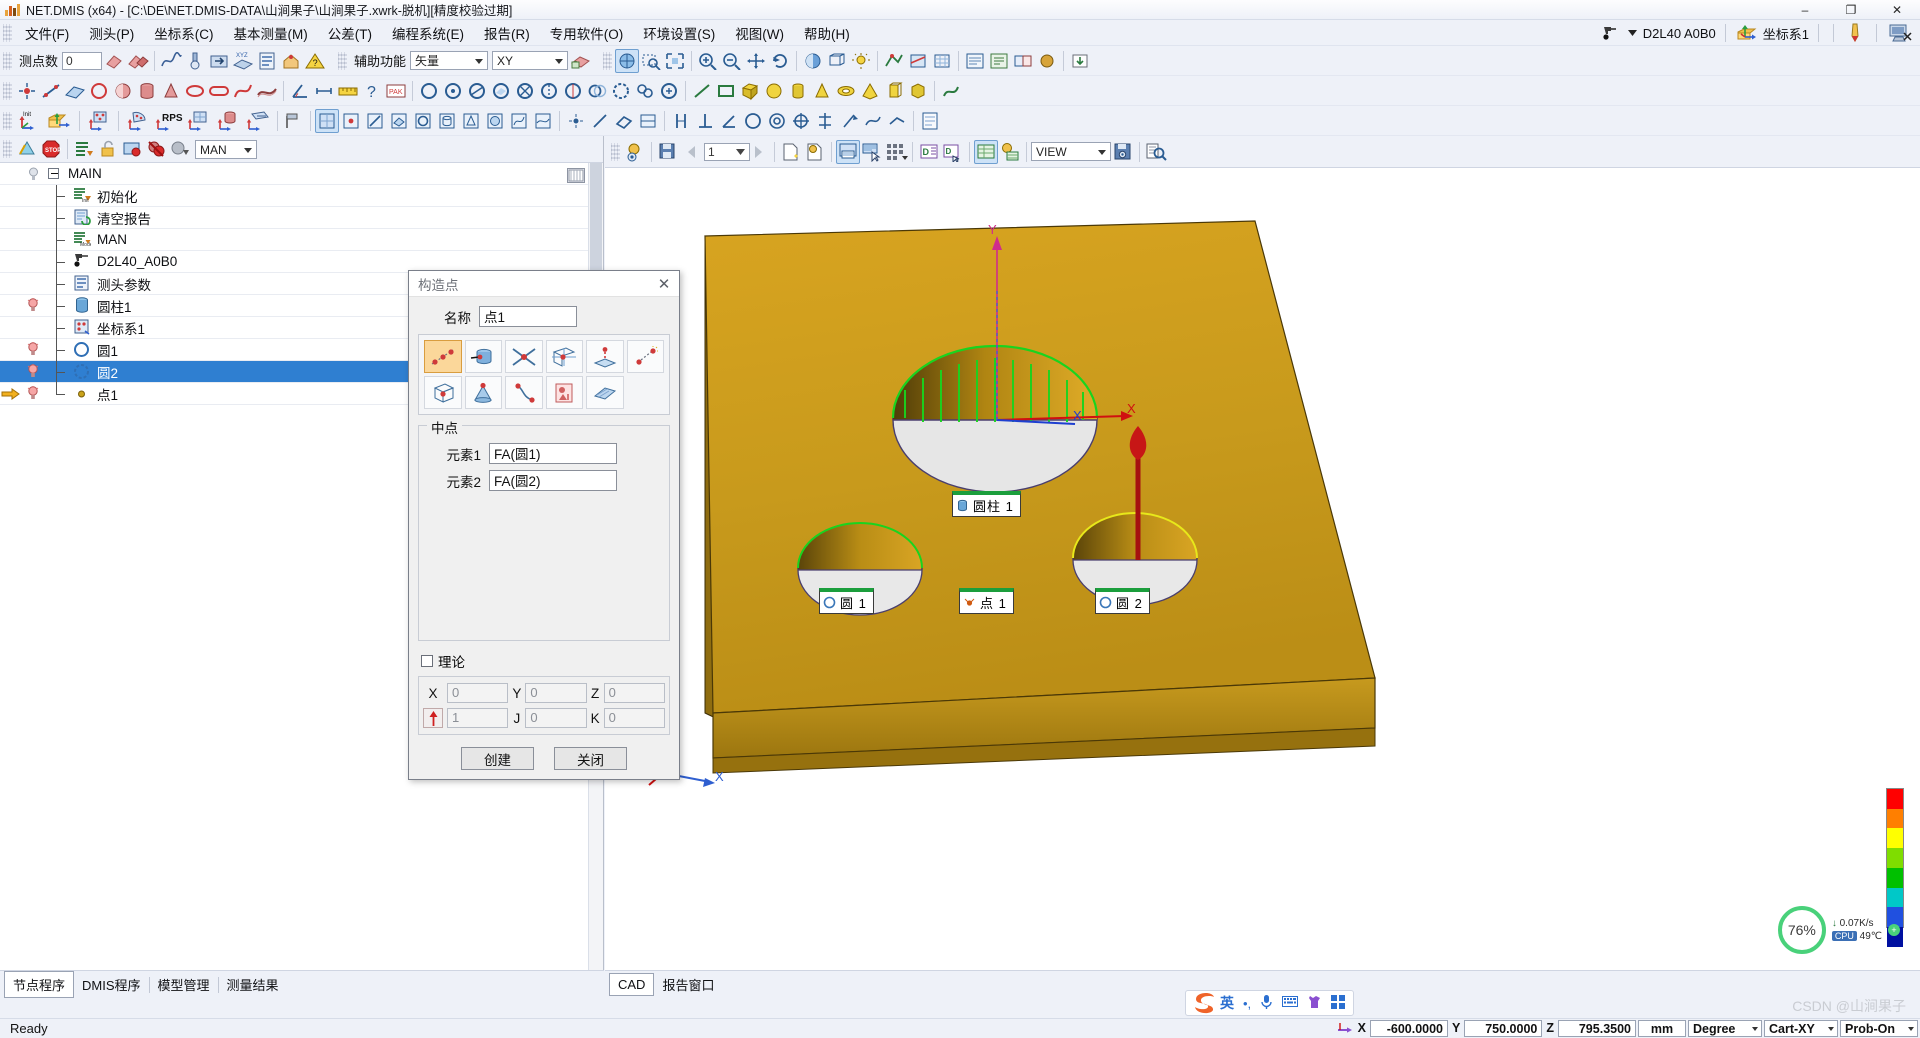 The width and height of the screenshot is (1920, 1038). I want to click on rotate-view-icon, so click(780, 61).